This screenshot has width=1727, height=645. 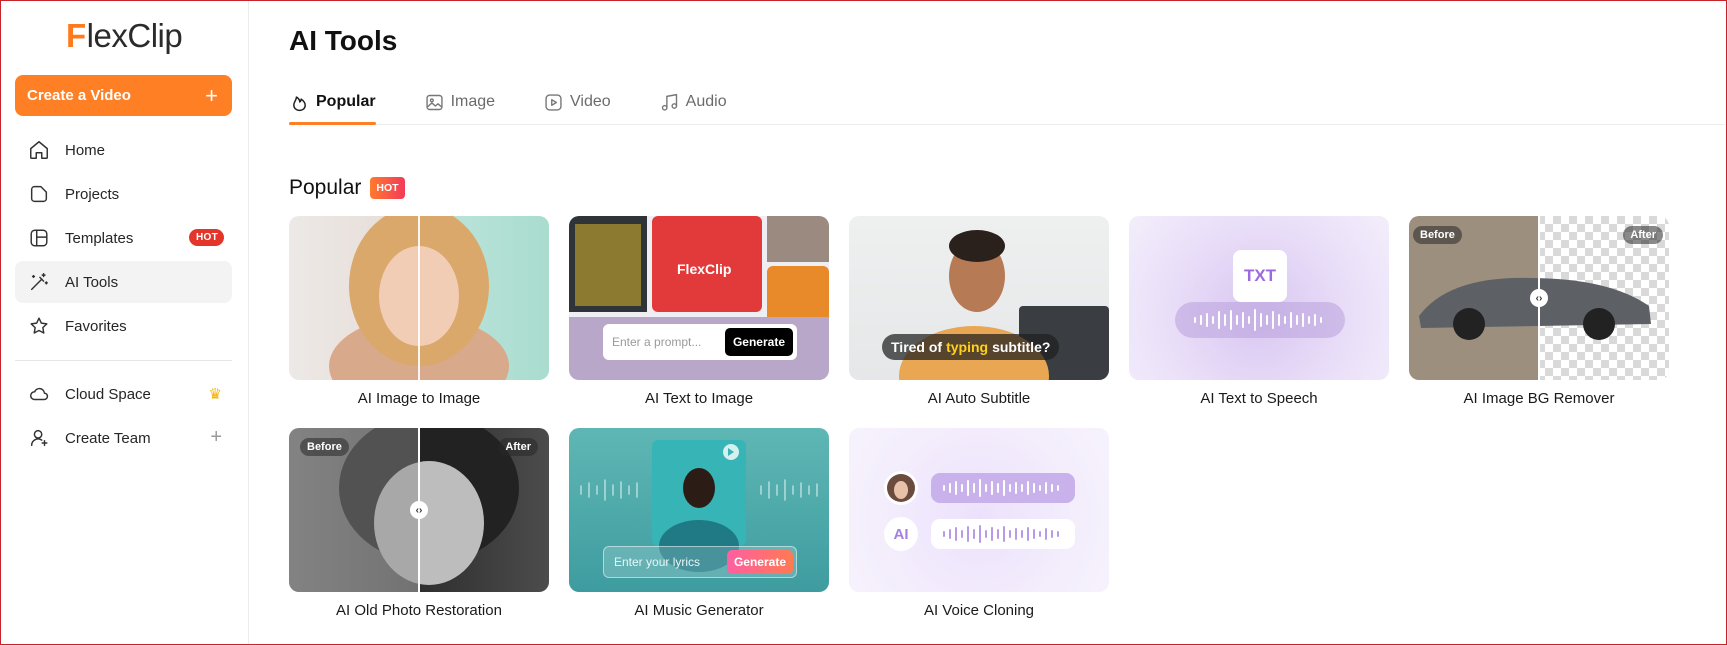 I want to click on card-label: AI Text to Image, so click(x=699, y=398).